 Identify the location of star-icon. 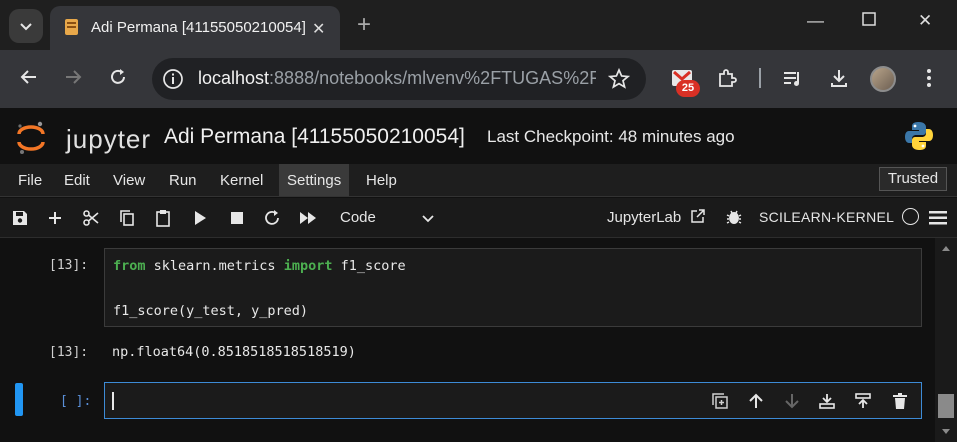
(619, 79).